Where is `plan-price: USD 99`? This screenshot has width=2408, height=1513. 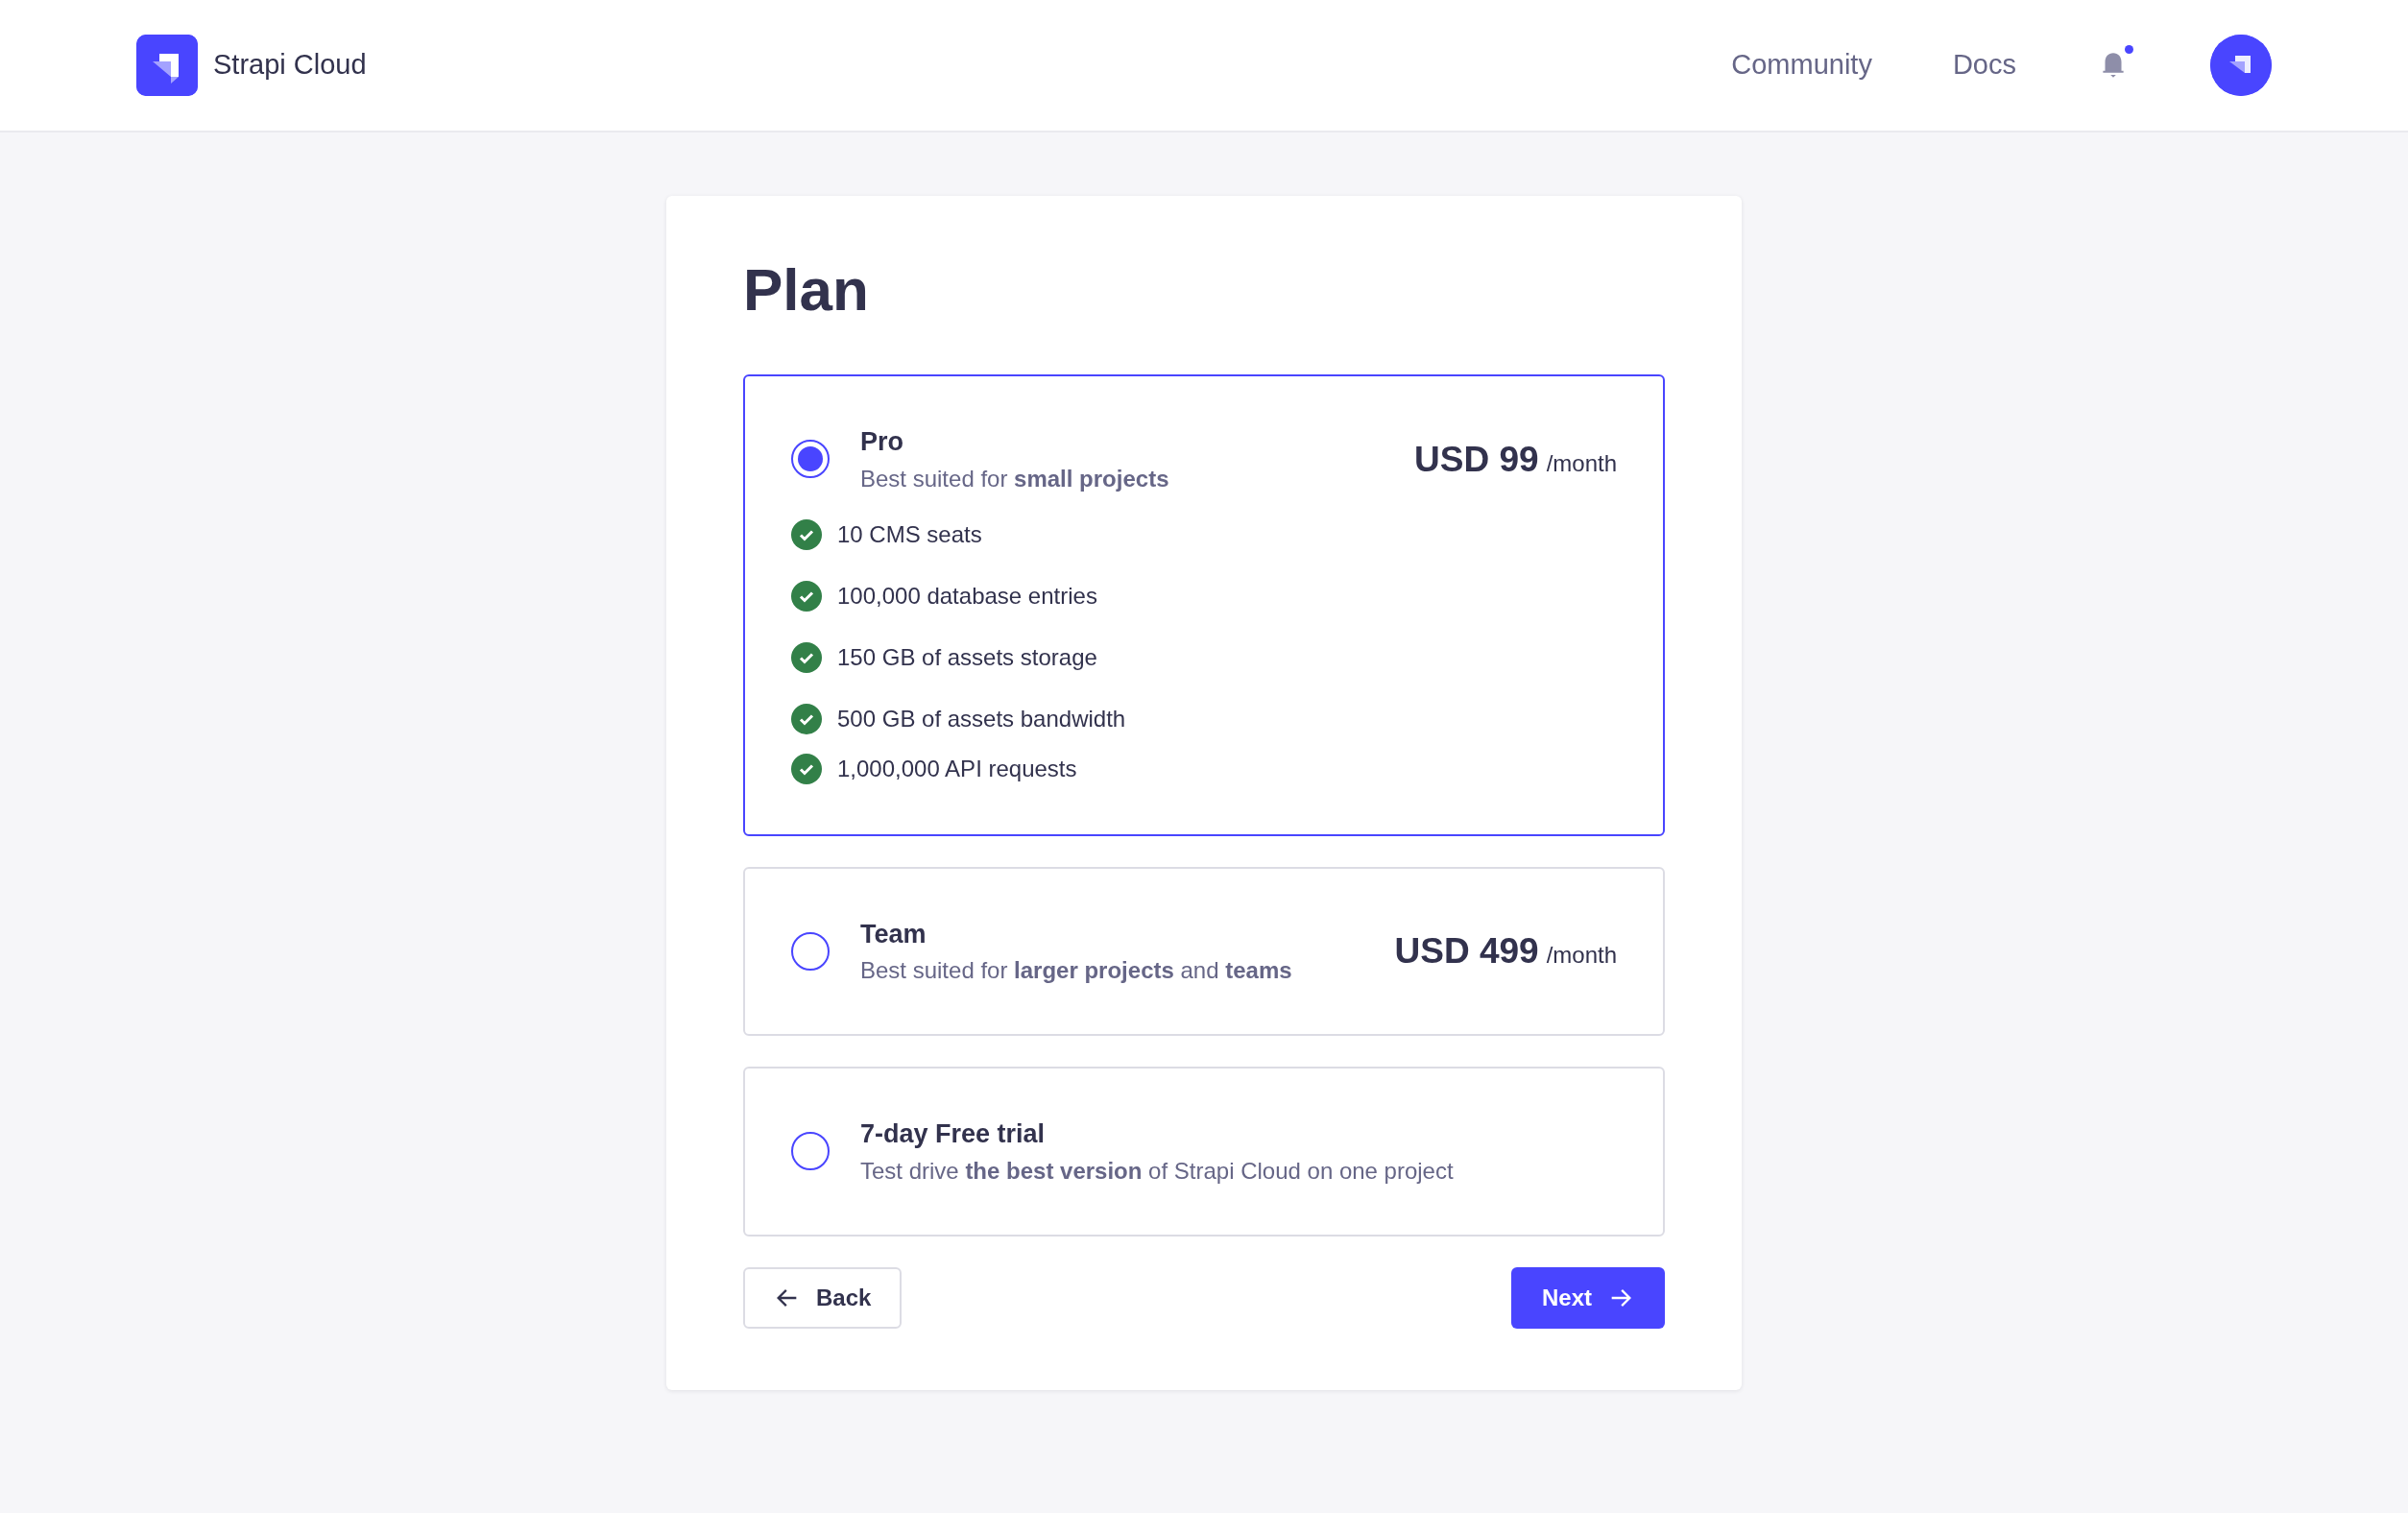
plan-price: USD 99 is located at coordinates (1477, 459).